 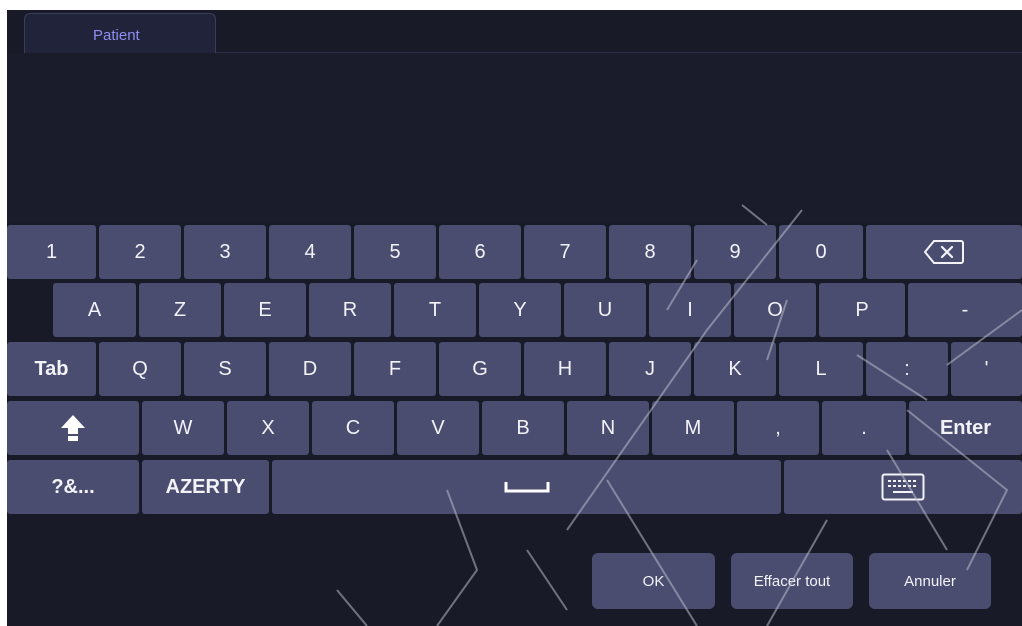 What do you see at coordinates (265, 310) in the screenshot?
I see `key-e: E` at bounding box center [265, 310].